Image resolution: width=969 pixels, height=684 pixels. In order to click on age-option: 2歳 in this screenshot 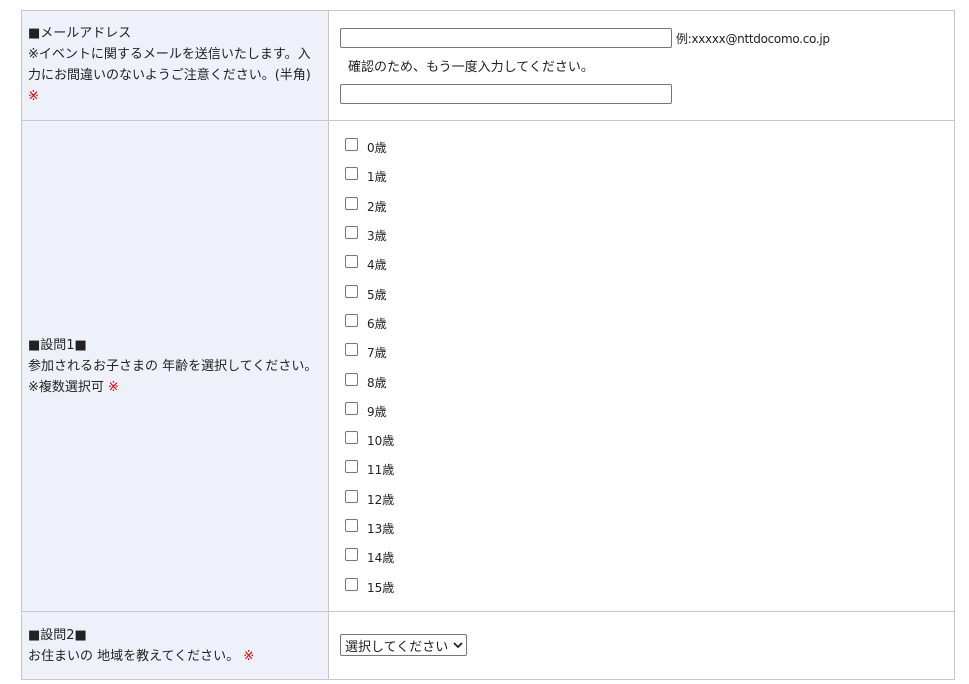, I will do `click(649, 206)`.